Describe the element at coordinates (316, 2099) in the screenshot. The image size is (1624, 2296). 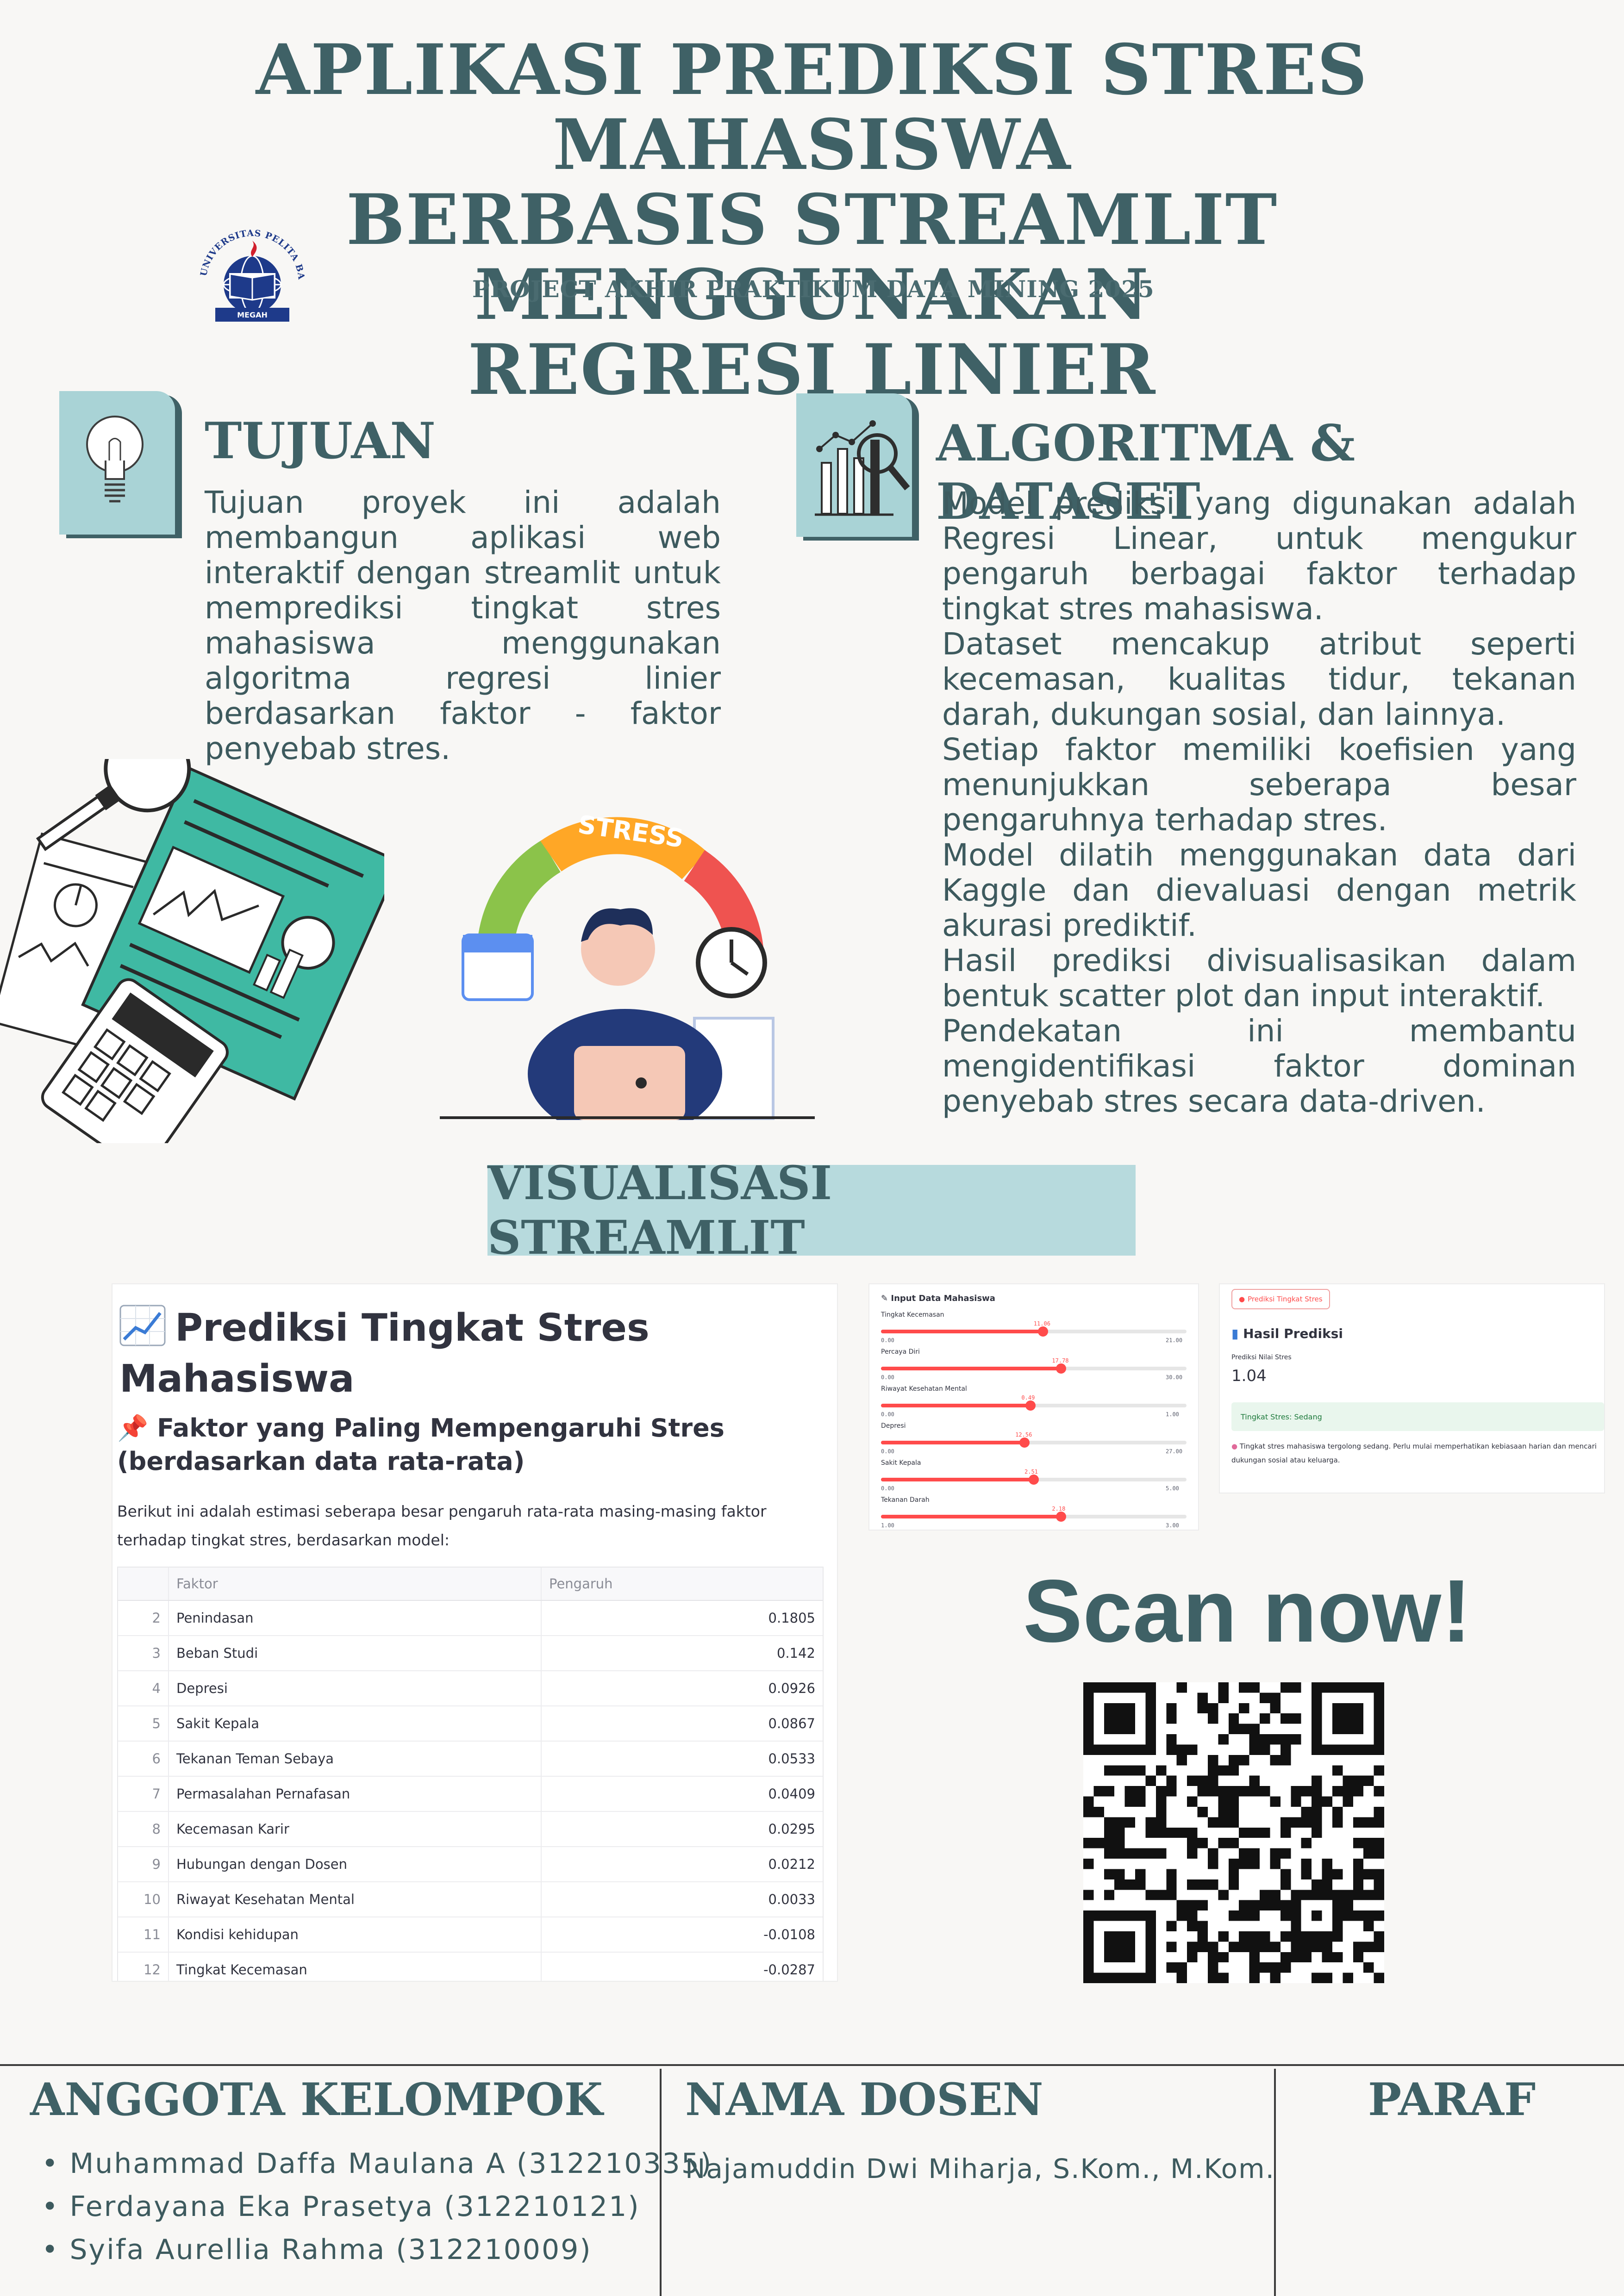
I see `anggota-heading: ANGGOTA KELOMPOK` at that location.